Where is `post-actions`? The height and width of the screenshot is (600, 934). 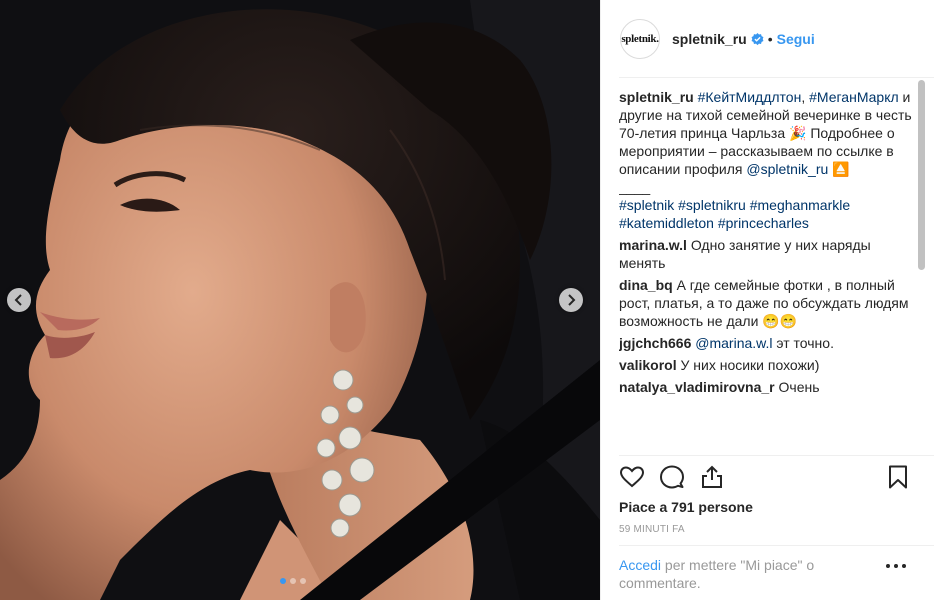
post-actions is located at coordinates (769, 478).